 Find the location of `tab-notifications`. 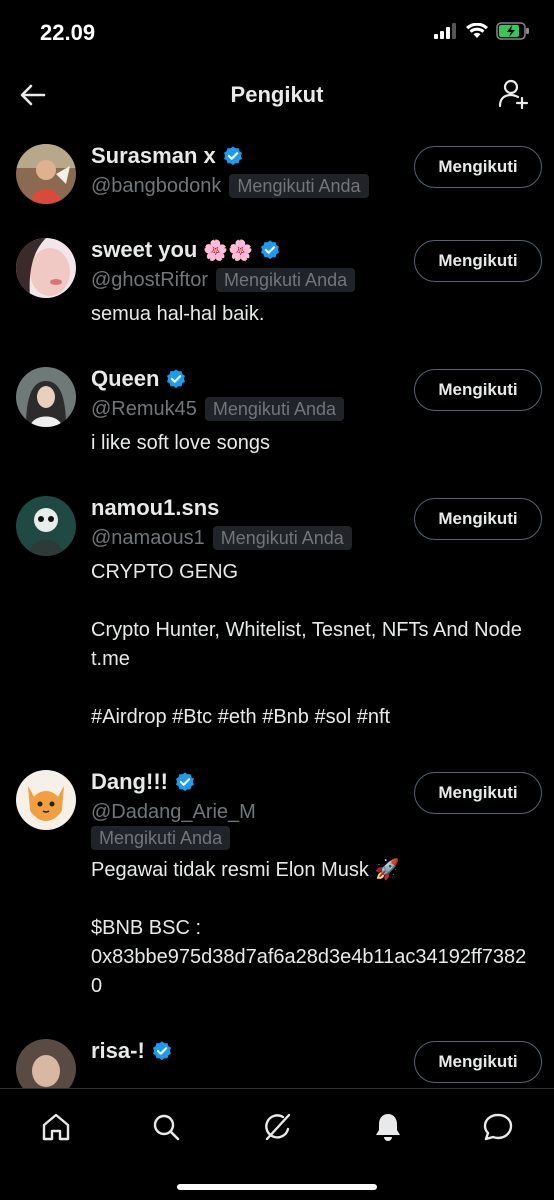

tab-notifications is located at coordinates (388, 1127).